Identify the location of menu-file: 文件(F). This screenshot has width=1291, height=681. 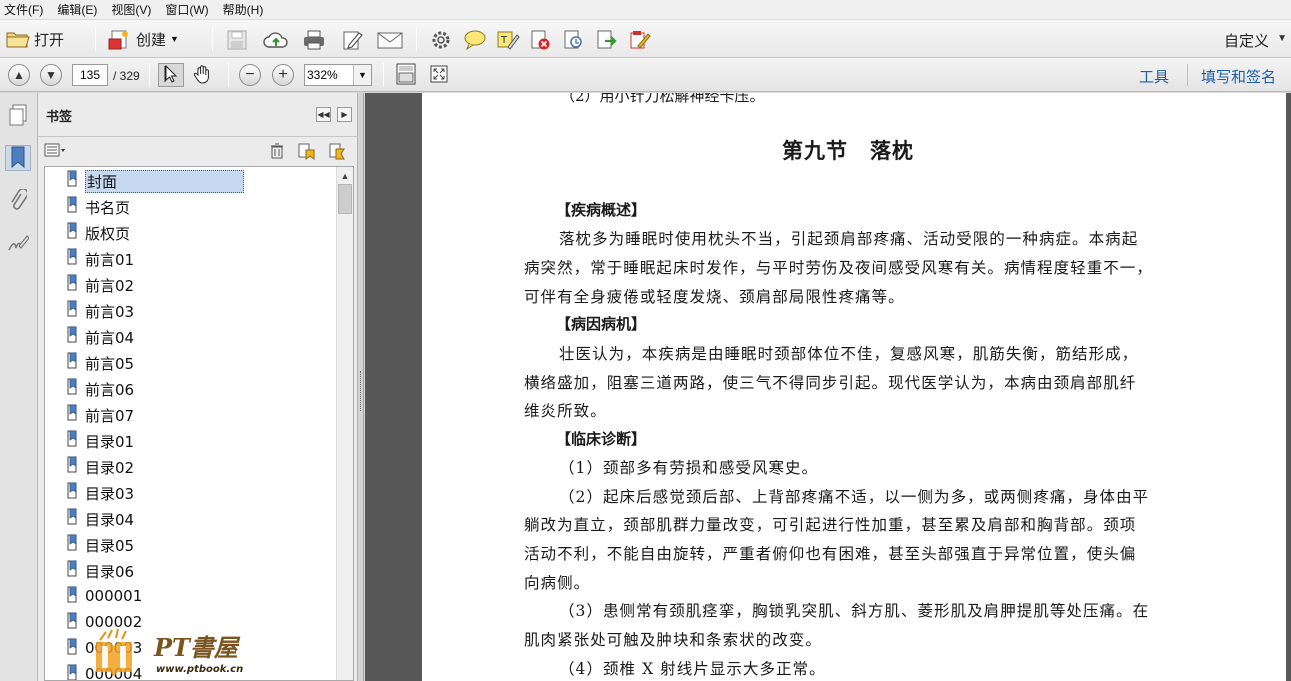
(23, 10).